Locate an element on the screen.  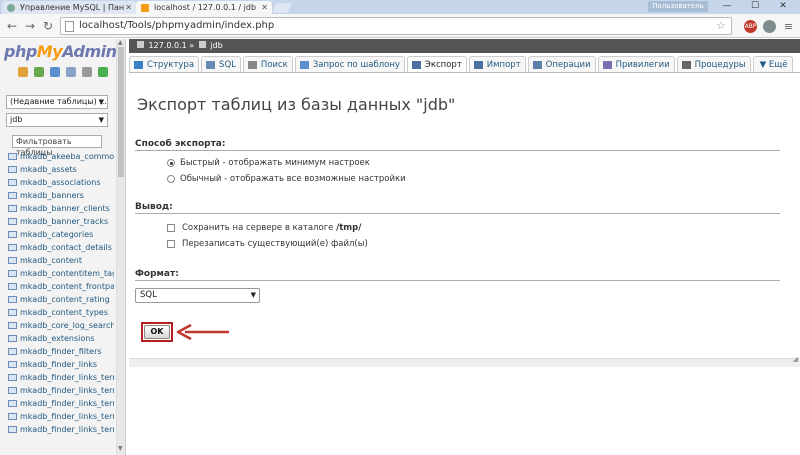
filter-tables-input: Фильтровать таблицы is located at coordinates (57, 146).